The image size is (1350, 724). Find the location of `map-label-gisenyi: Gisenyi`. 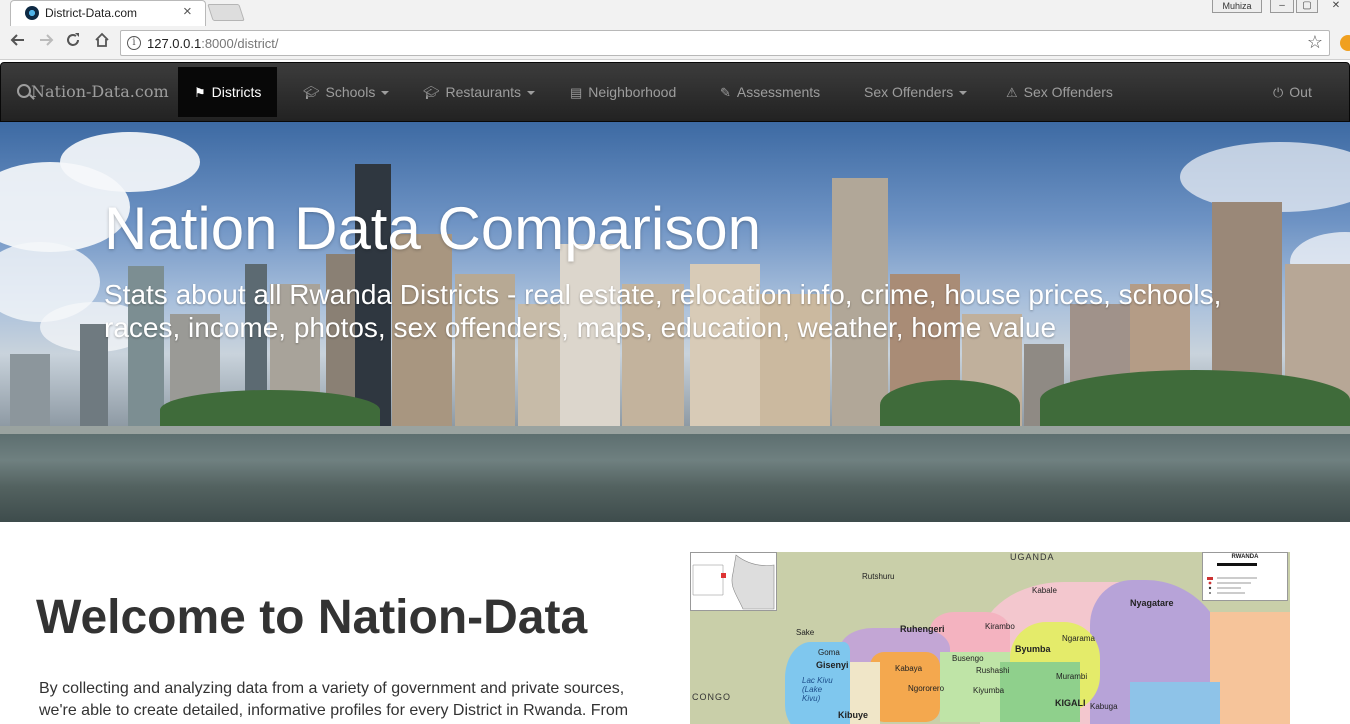

map-label-gisenyi: Gisenyi is located at coordinates (832, 665).